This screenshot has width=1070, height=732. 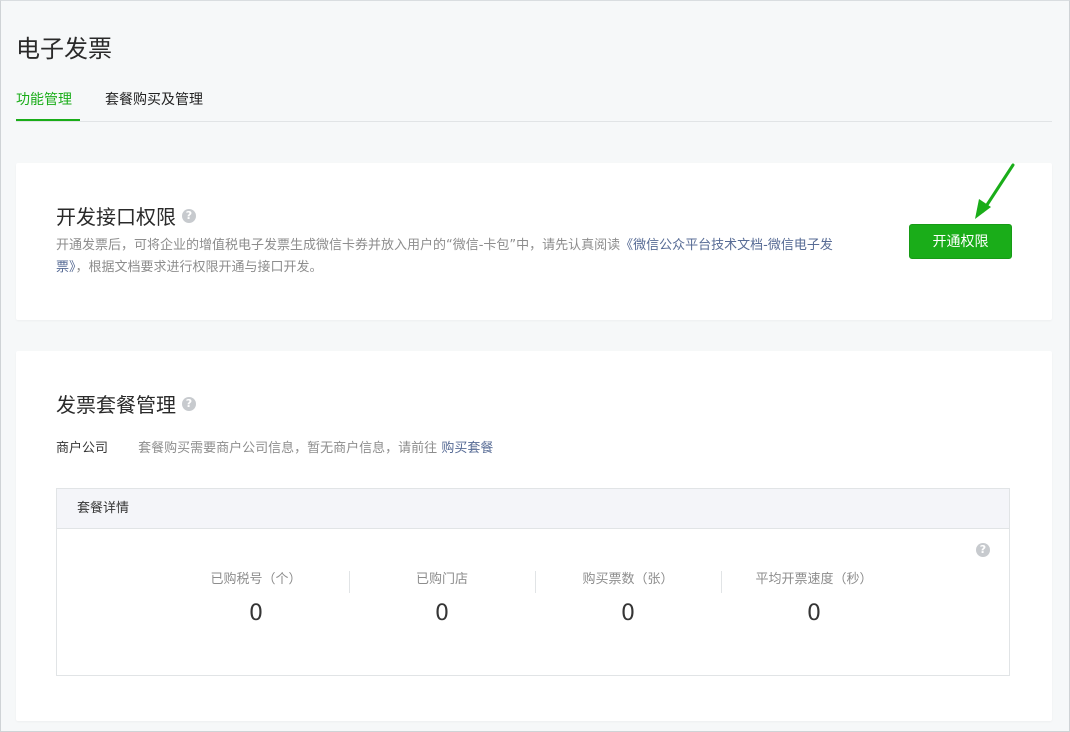 I want to click on merchant-label: 商户公司, so click(x=82, y=448).